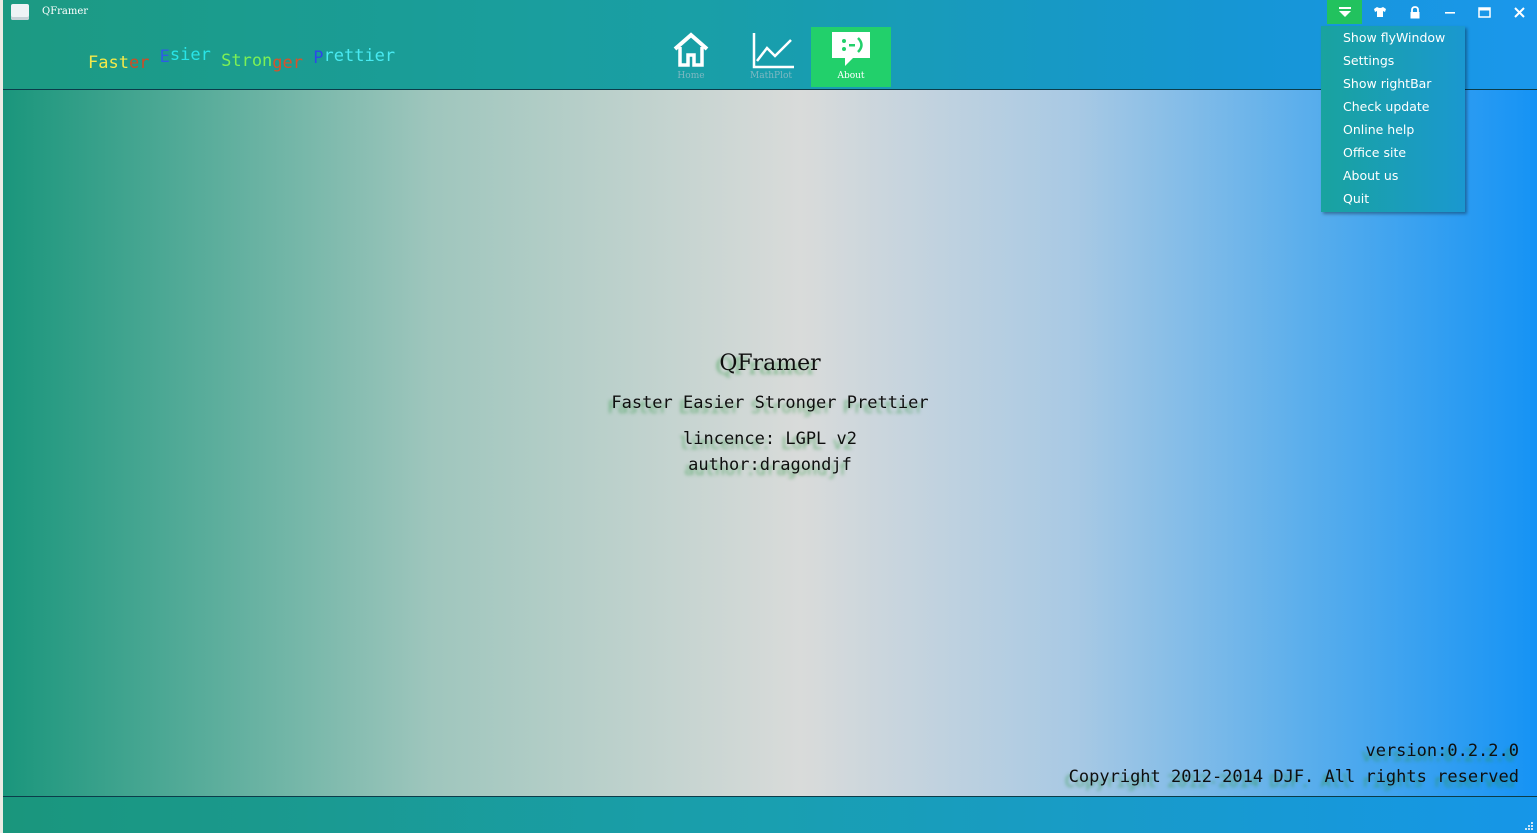 The image size is (1539, 833). I want to click on tab-home-label: Home, so click(691, 76).